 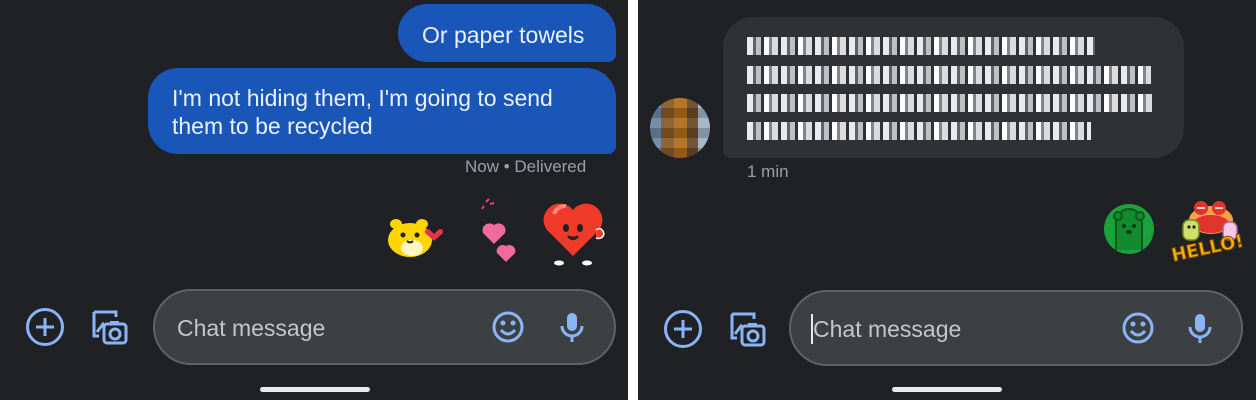 What do you see at coordinates (500, 230) in the screenshot?
I see `pink-hearts-sticker` at bounding box center [500, 230].